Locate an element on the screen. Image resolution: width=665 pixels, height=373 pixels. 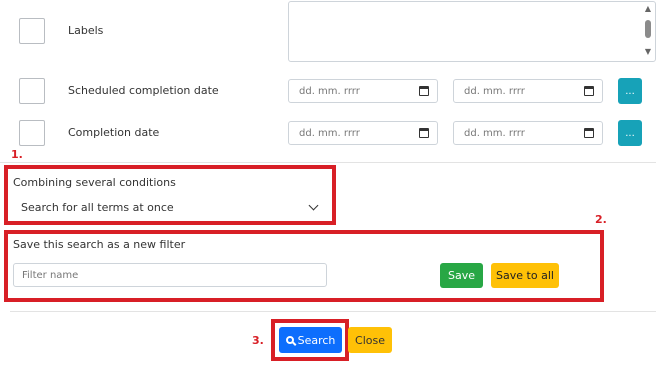
completion-date-label: Completion date is located at coordinates (114, 132).